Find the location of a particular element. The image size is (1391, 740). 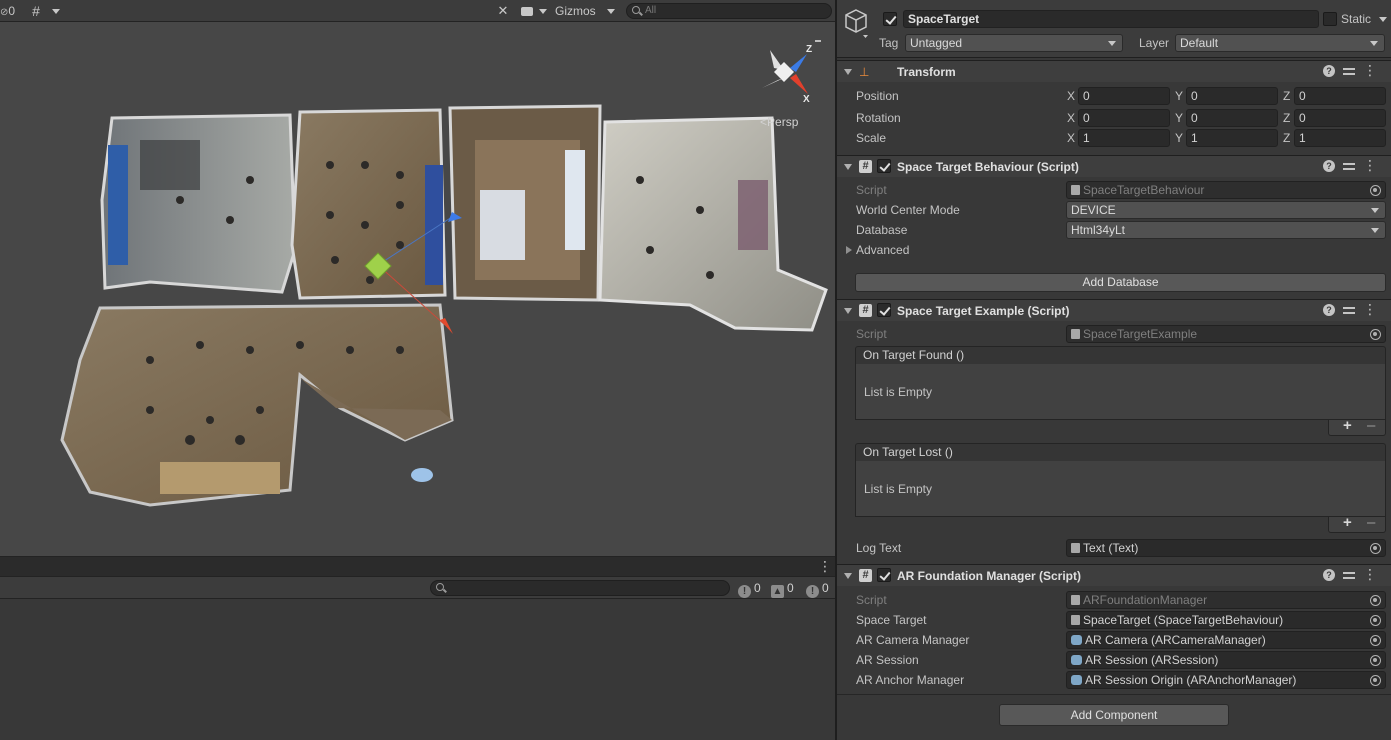

space-target-behaviour-header: # Space Target Behaviour (Script) ? is located at coordinates (1114, 166).